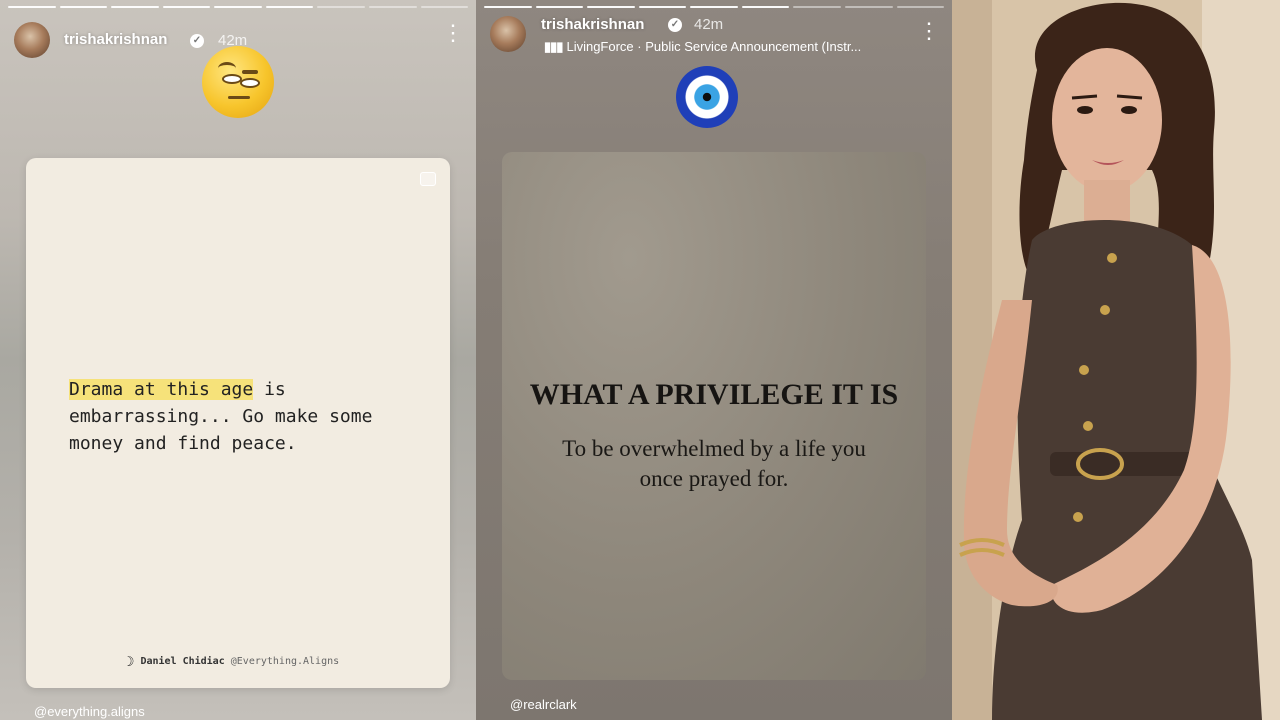 Image resolution: width=1280 pixels, height=720 pixels. What do you see at coordinates (553, 46) in the screenshot?
I see `music-bars-icon: ▮▮▮` at bounding box center [553, 46].